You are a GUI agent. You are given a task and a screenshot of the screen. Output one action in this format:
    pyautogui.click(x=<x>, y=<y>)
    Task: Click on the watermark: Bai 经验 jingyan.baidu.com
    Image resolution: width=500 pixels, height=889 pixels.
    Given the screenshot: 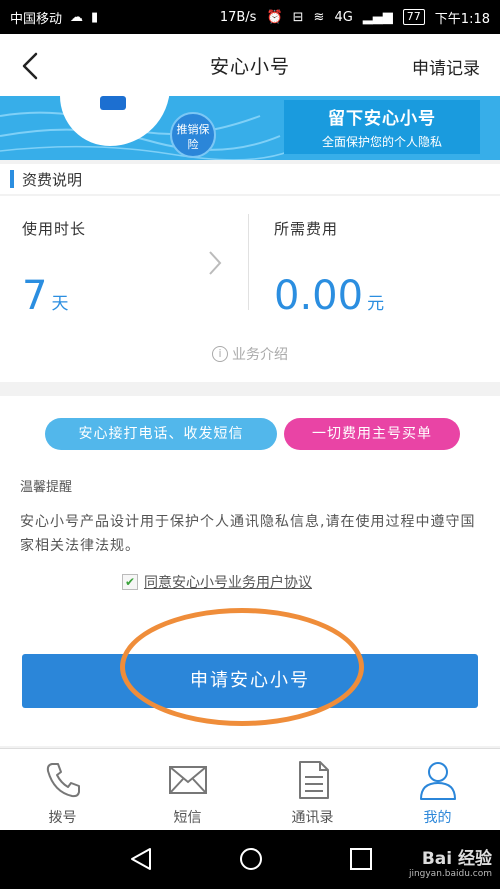 What is the action you would take?
    pyautogui.click(x=450, y=861)
    